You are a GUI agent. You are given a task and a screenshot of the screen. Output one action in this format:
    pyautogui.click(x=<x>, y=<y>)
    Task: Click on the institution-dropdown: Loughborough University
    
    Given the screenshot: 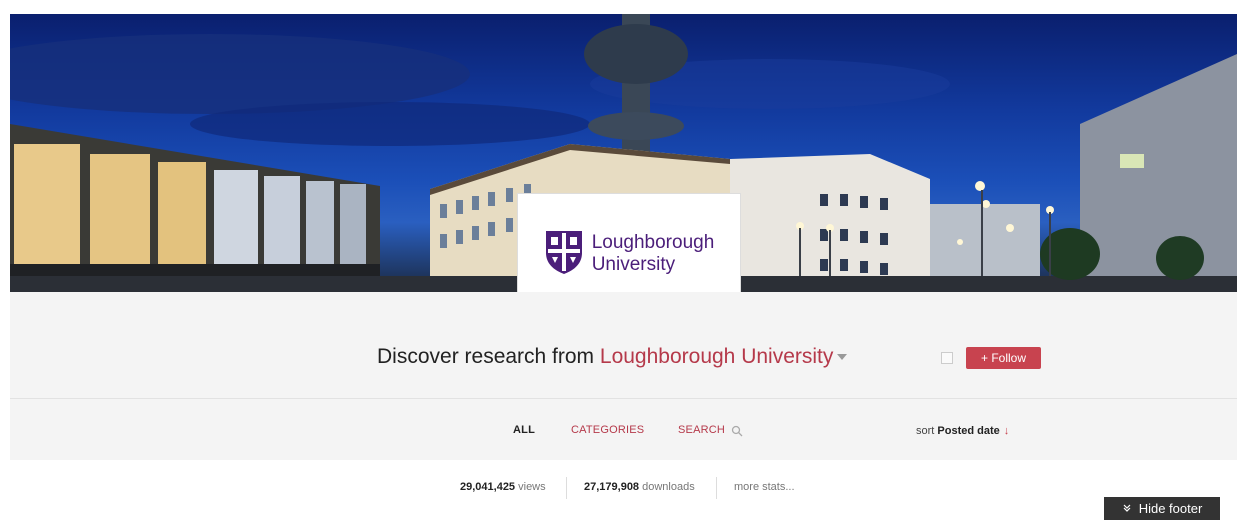 What is the action you would take?
    pyautogui.click(x=716, y=356)
    